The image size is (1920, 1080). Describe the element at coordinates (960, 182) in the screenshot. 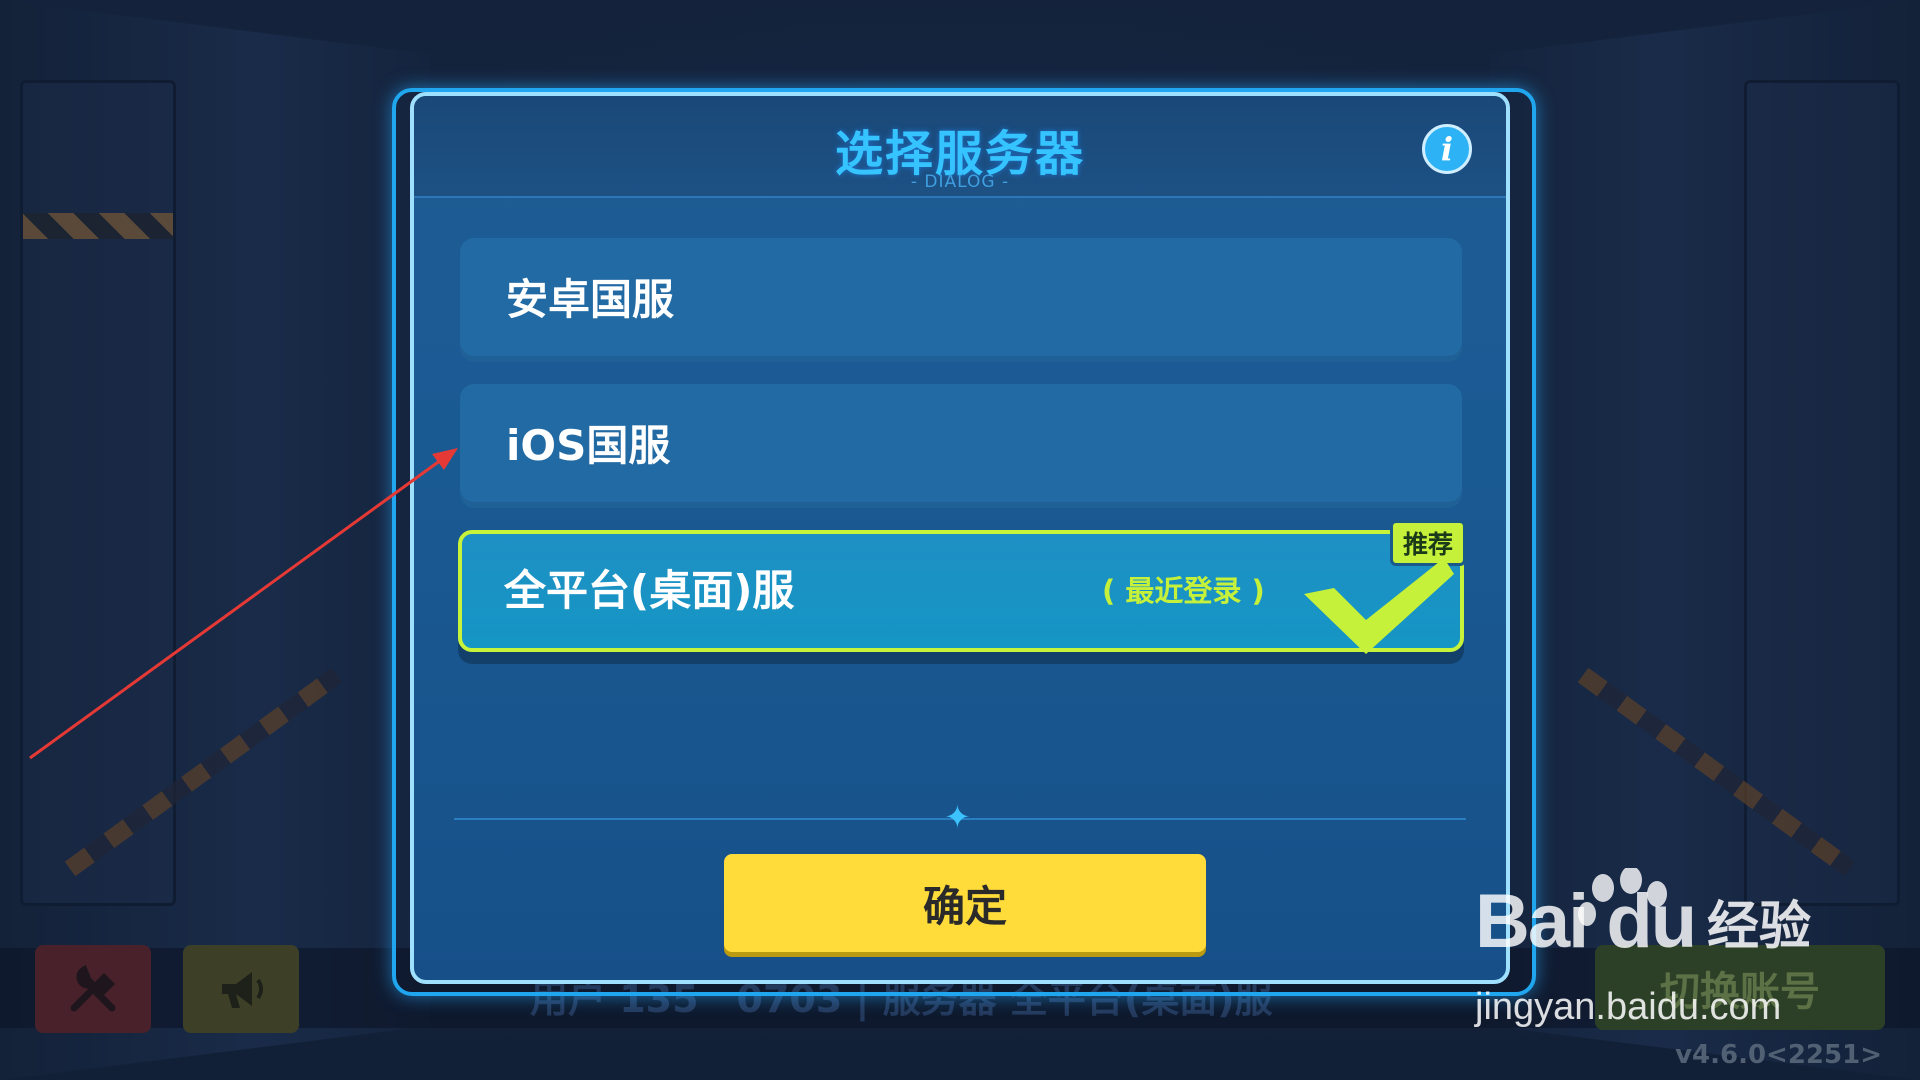

I see `dialog-subtitle: - DIALOG -` at that location.